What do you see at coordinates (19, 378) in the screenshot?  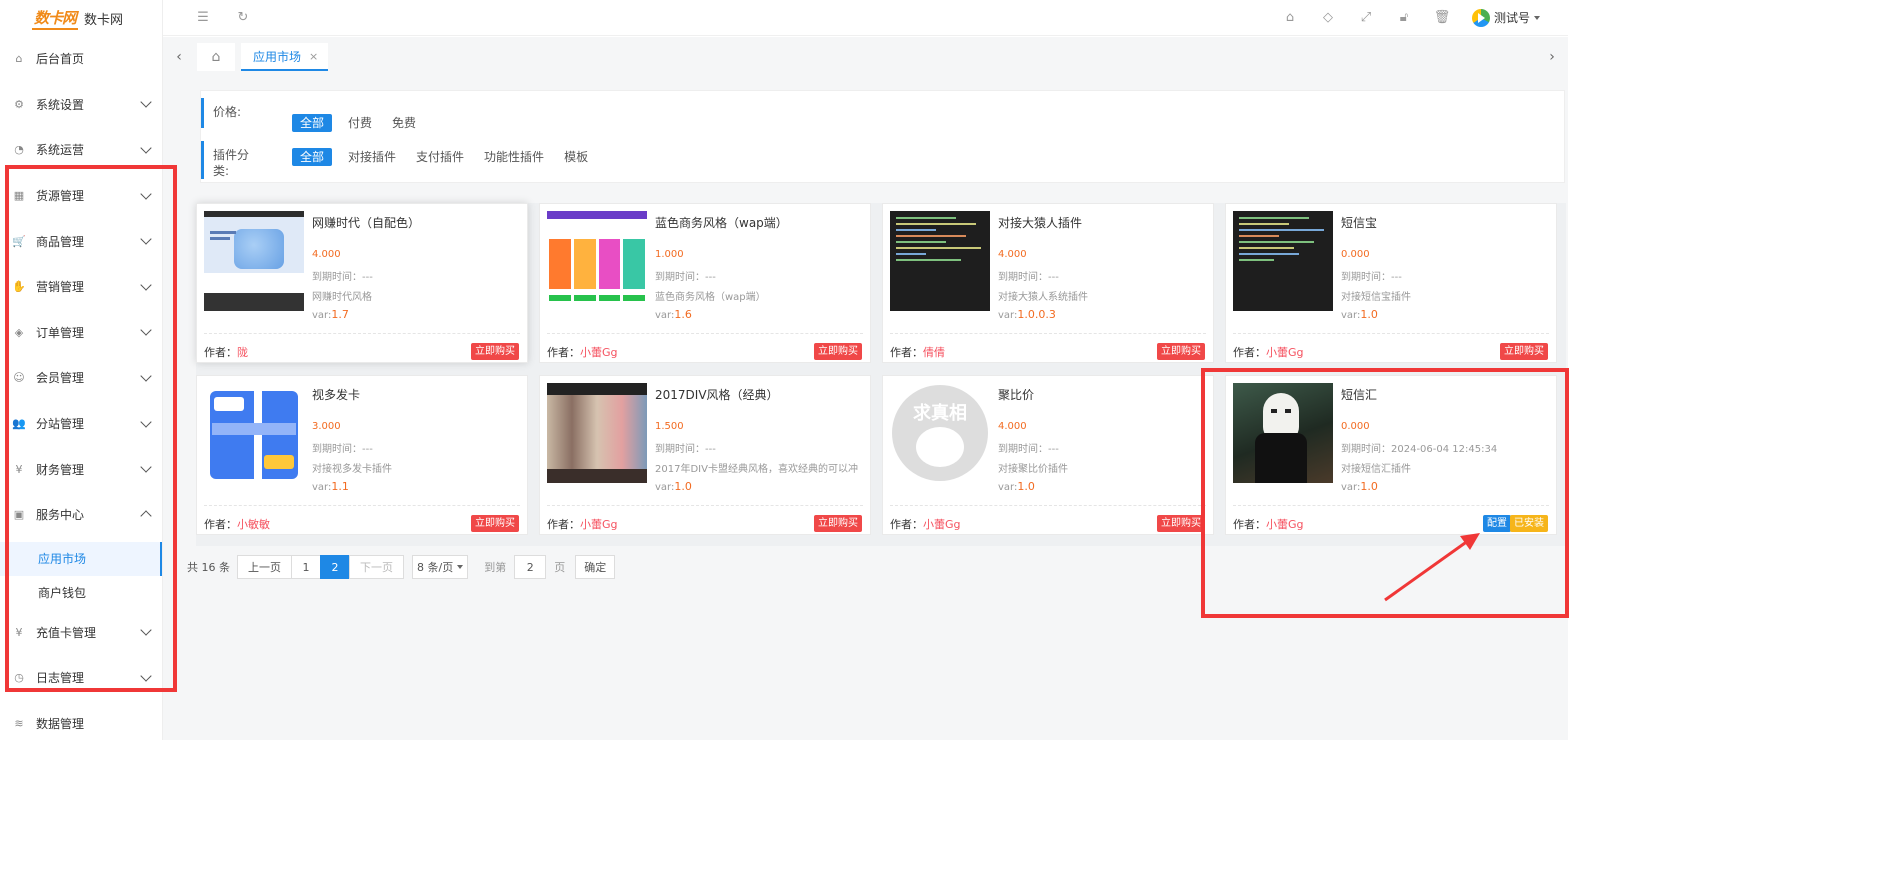 I see `member-icon: ☺` at bounding box center [19, 378].